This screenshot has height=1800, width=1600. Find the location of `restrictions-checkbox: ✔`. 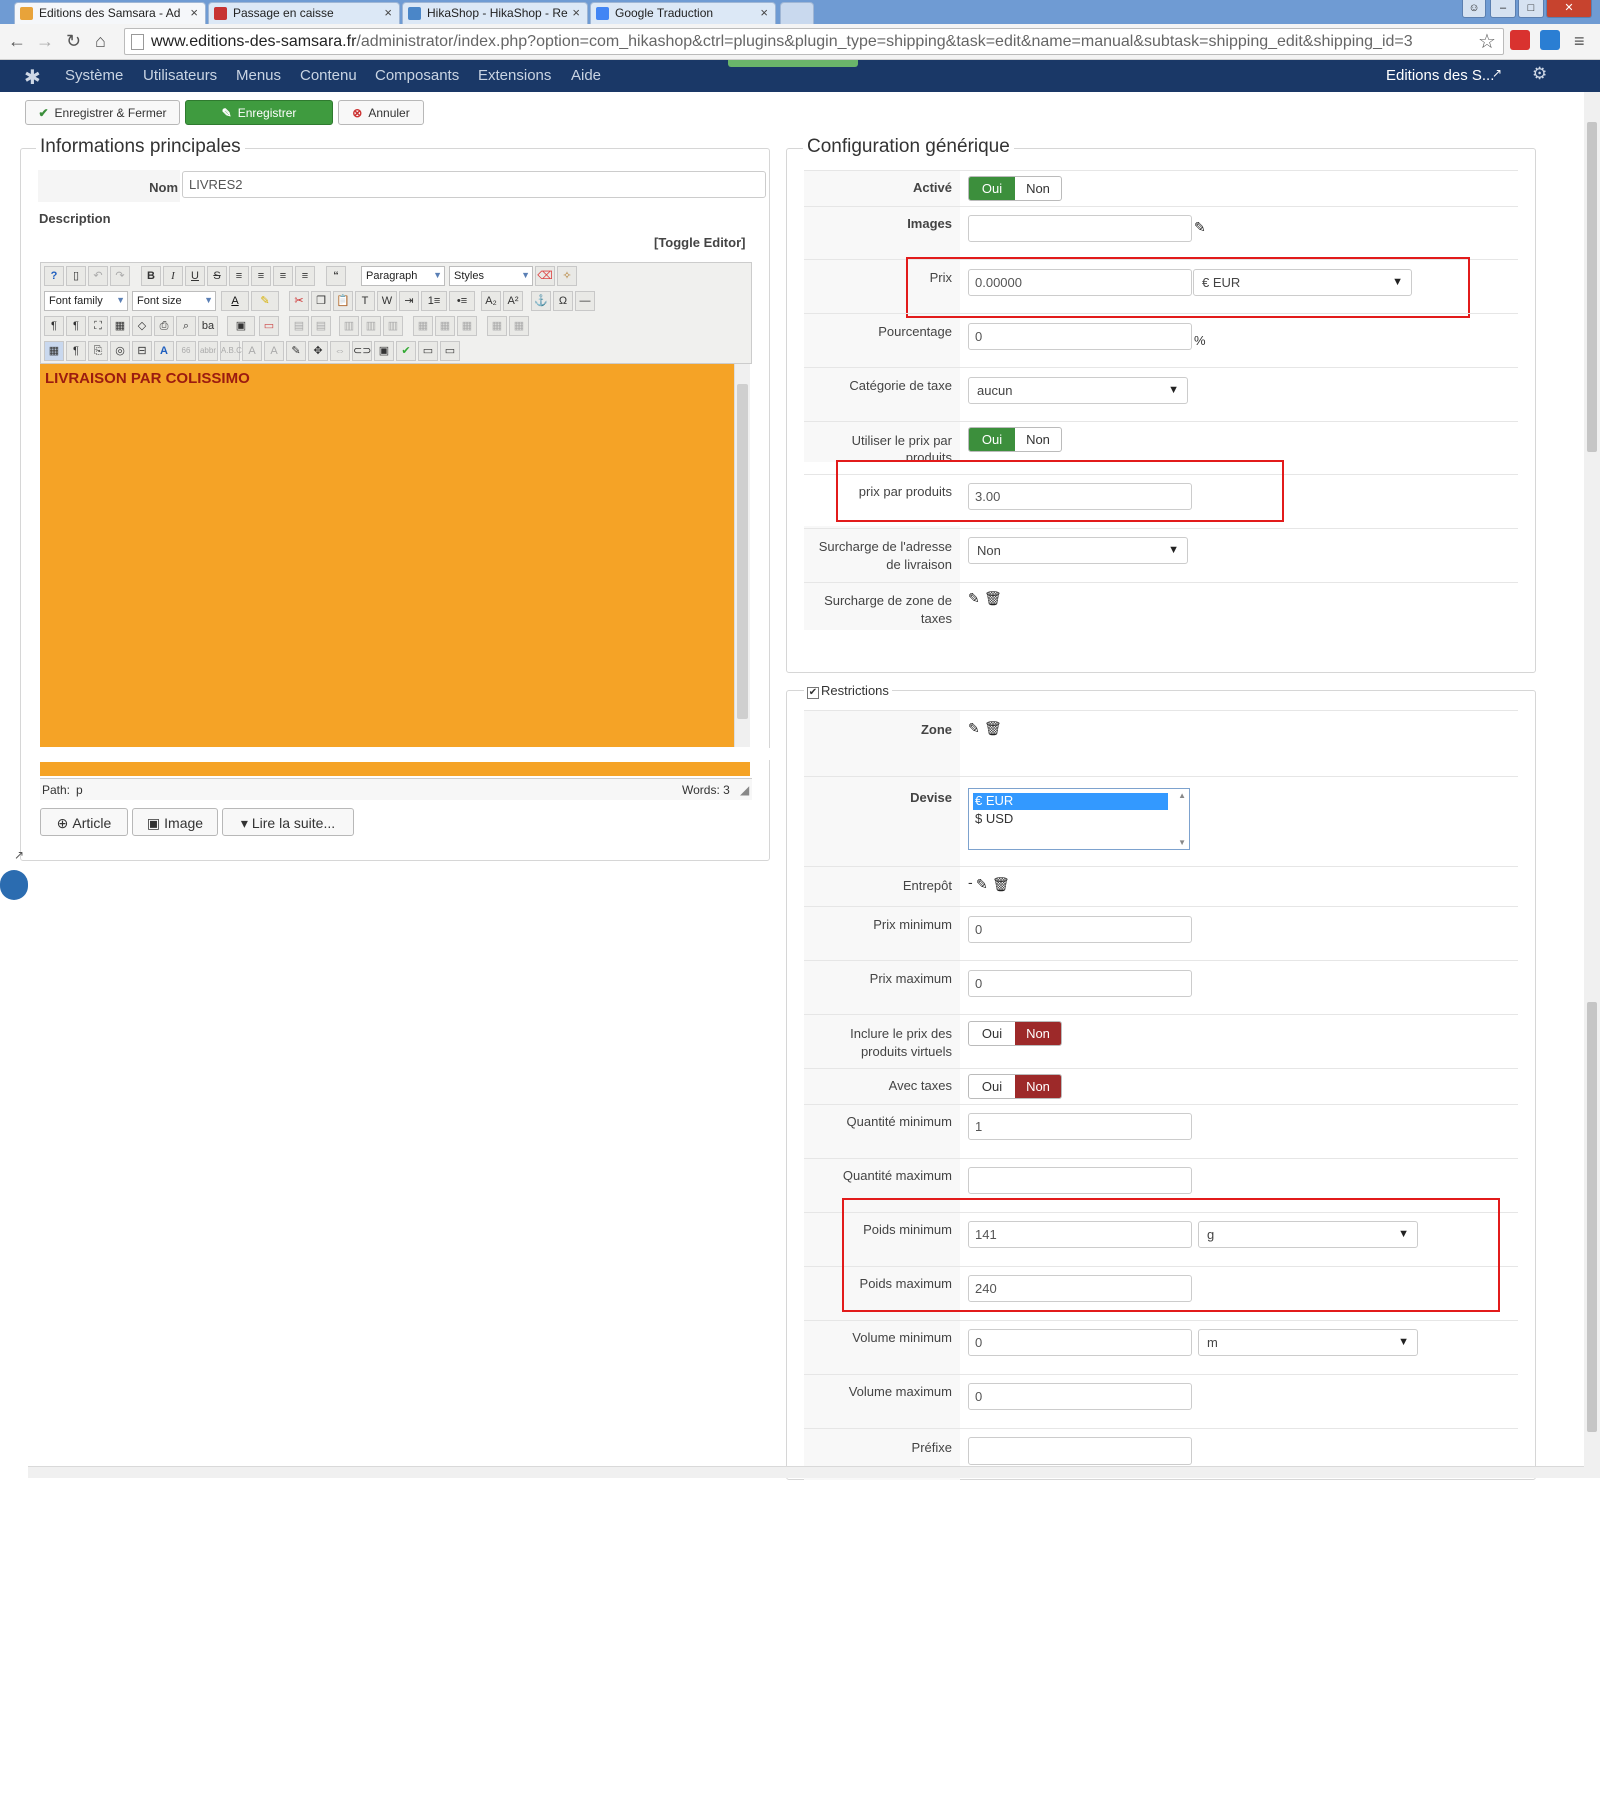

restrictions-checkbox: ✔ is located at coordinates (813, 693).